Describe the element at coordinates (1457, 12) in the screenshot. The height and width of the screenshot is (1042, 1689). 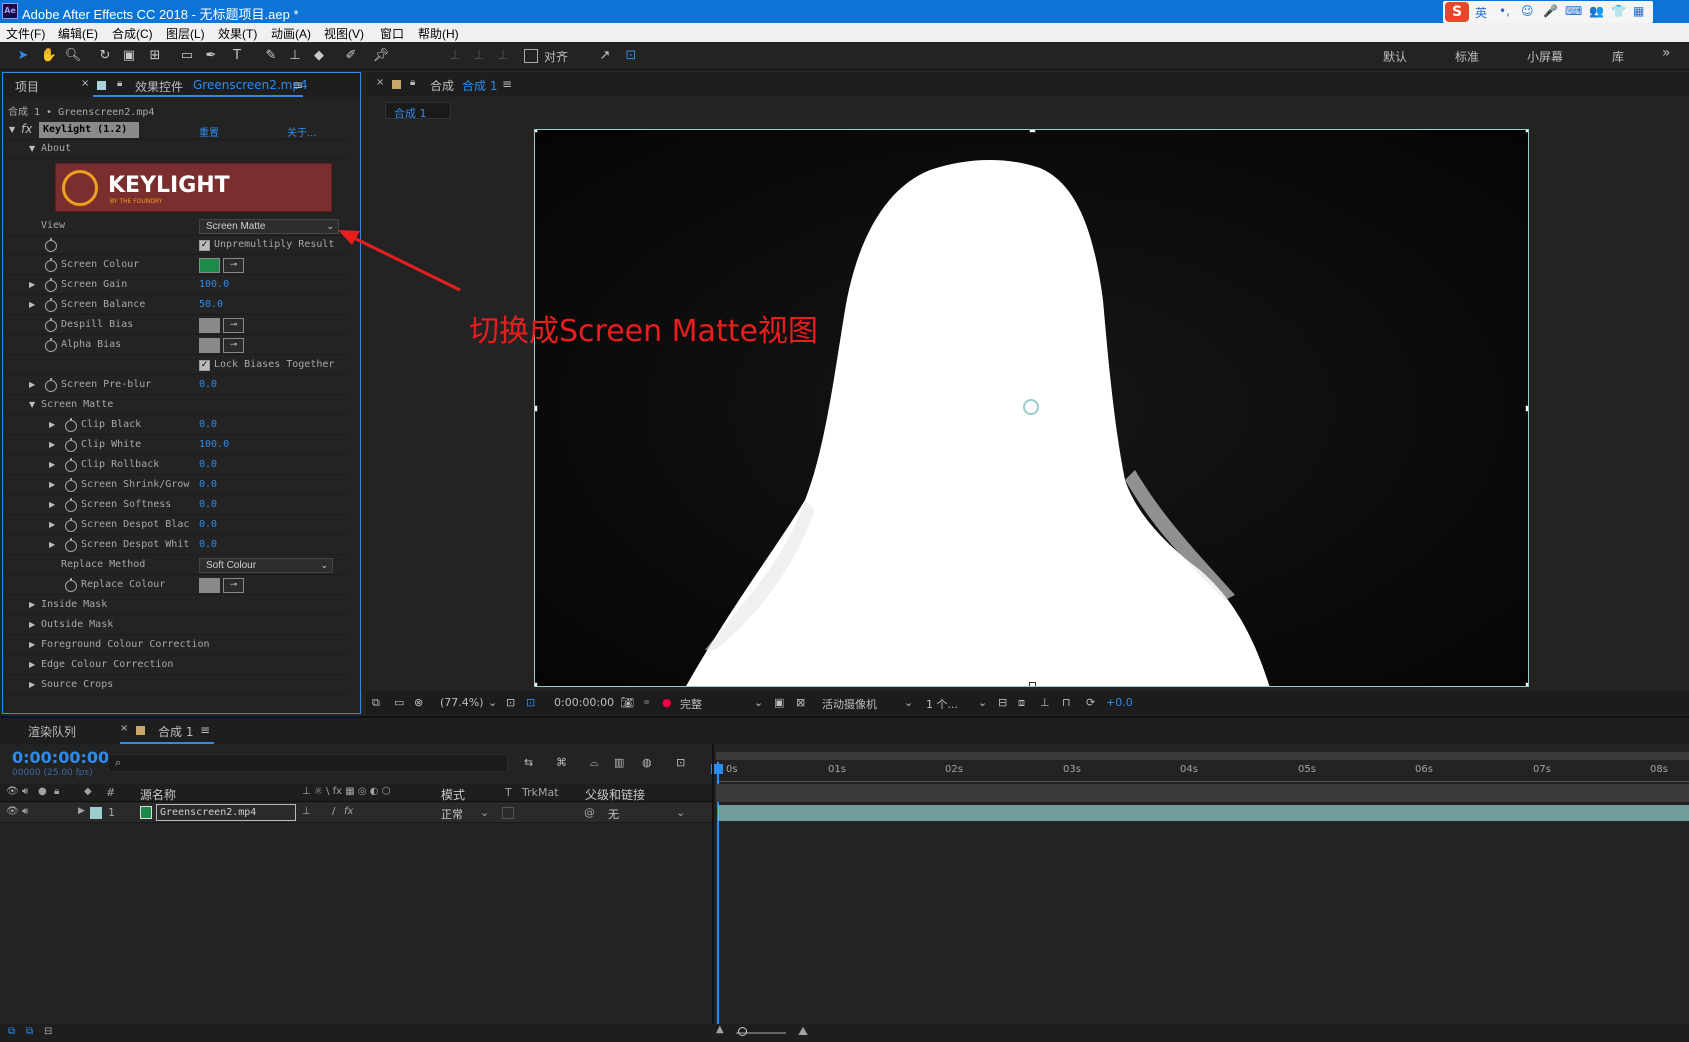
I see `sogou-icon: S` at that location.